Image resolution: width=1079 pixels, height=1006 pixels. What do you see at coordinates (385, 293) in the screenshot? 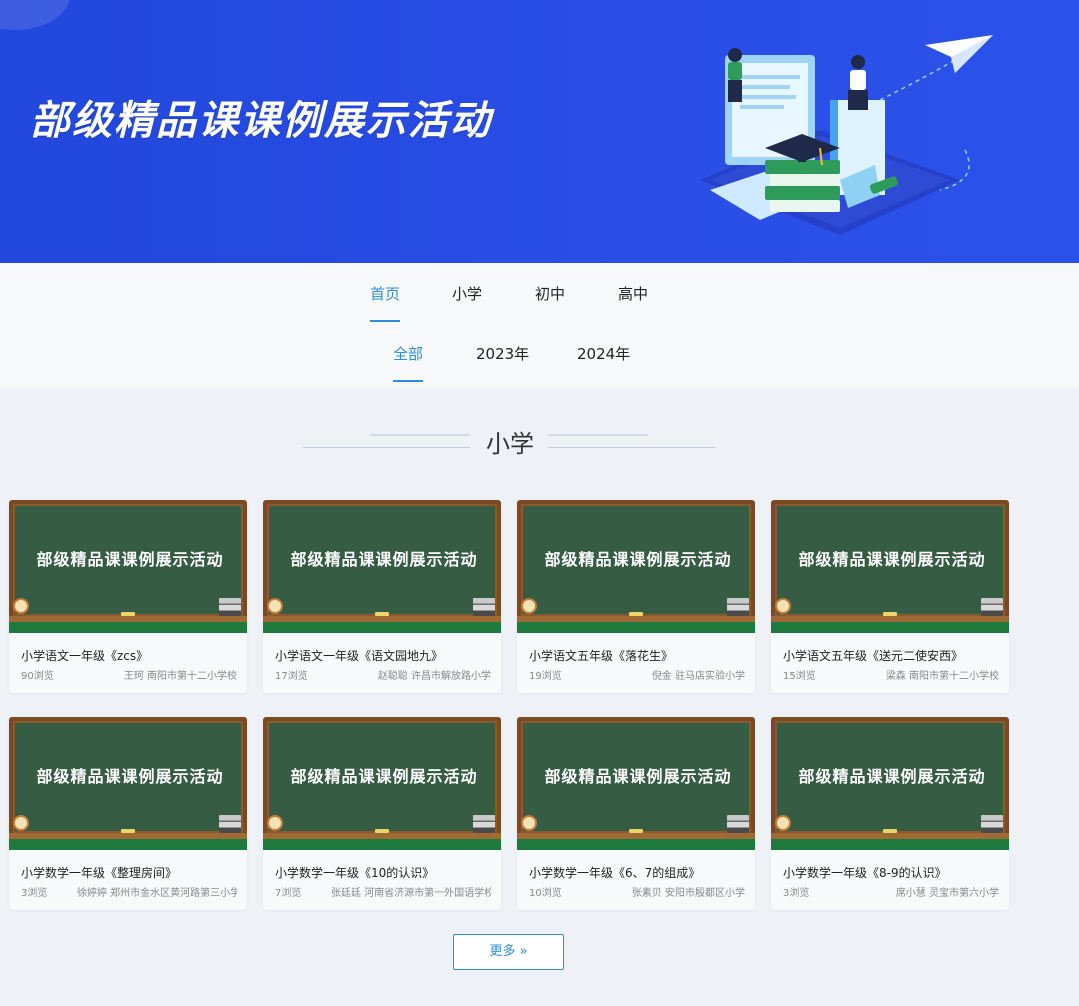
I see `tab-home: 首页` at bounding box center [385, 293].